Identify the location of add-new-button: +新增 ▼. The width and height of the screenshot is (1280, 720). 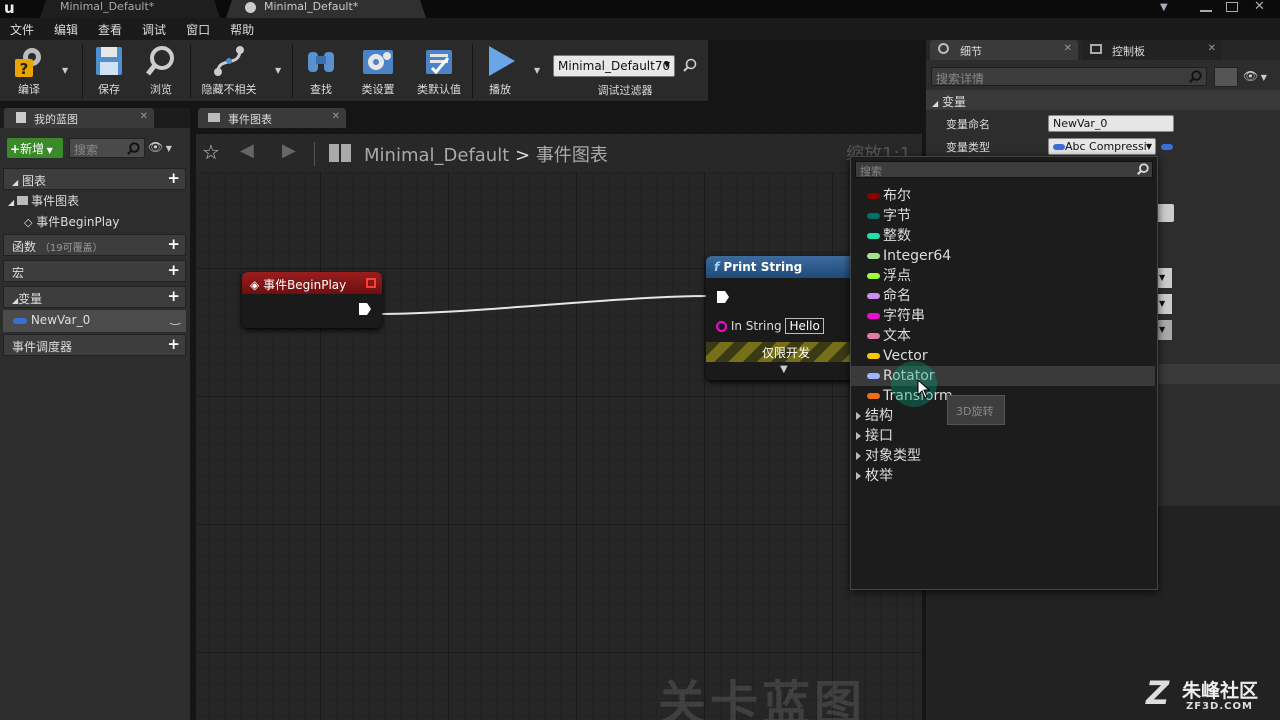
(35, 148).